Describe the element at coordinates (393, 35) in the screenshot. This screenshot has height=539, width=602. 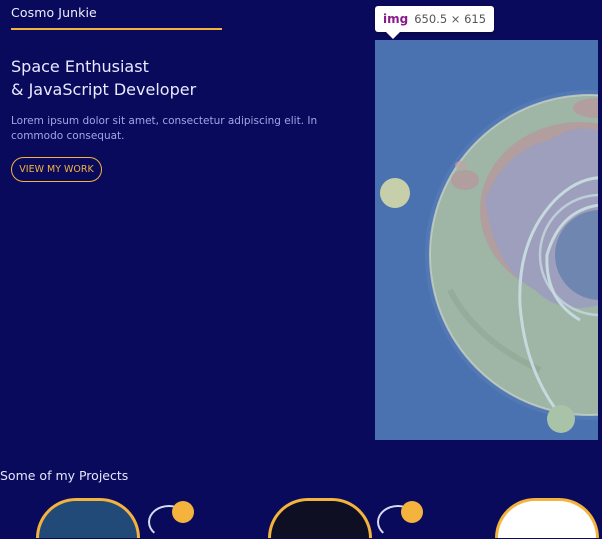
I see `inspector-tooltip-arrow` at that location.